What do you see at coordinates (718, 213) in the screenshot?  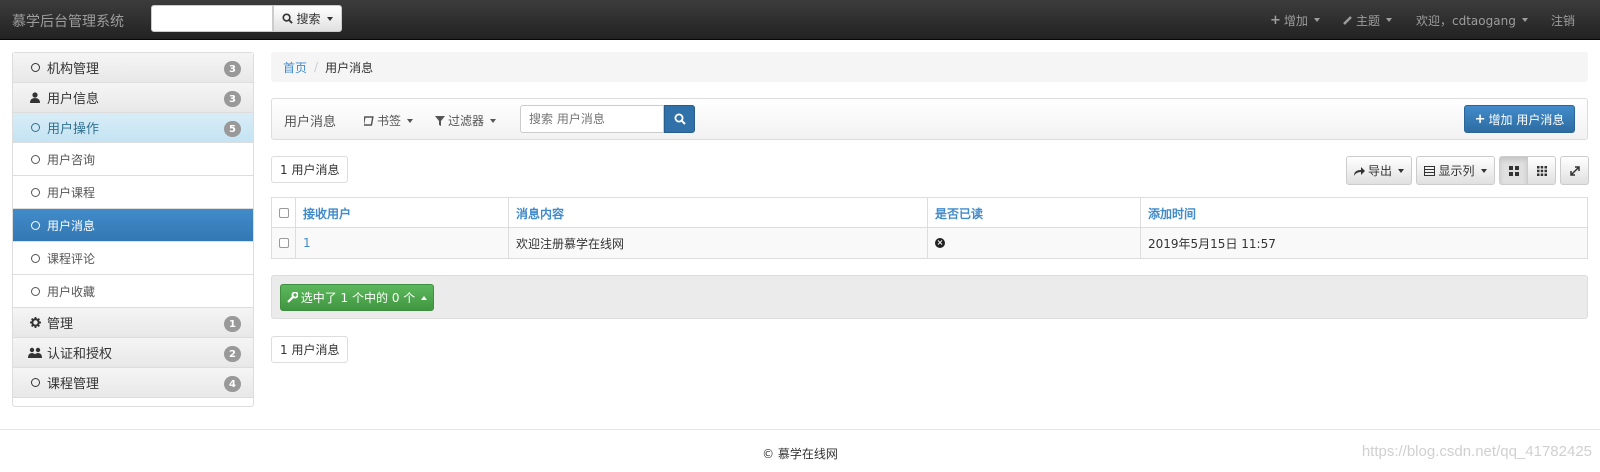 I see `column-header-message: 消息内容` at bounding box center [718, 213].